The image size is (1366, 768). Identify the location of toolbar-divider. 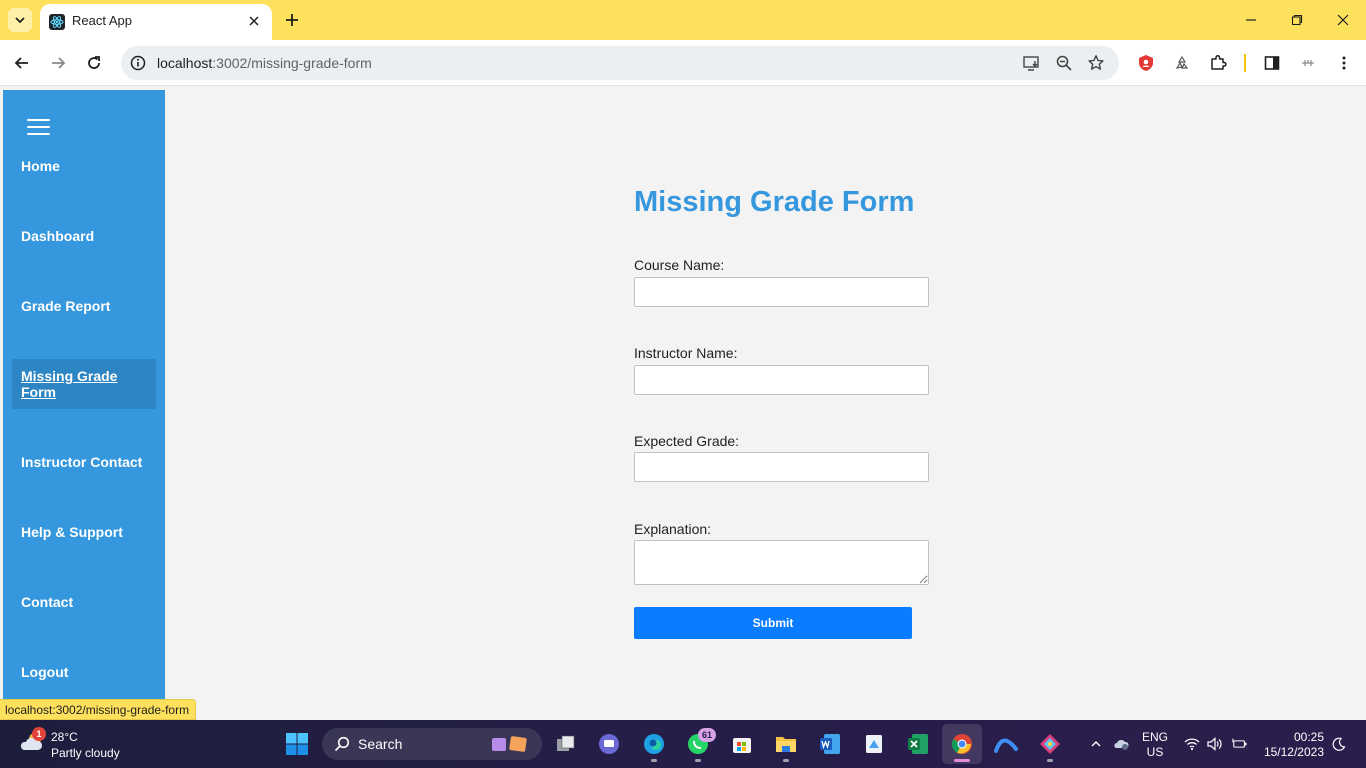
(1245, 63).